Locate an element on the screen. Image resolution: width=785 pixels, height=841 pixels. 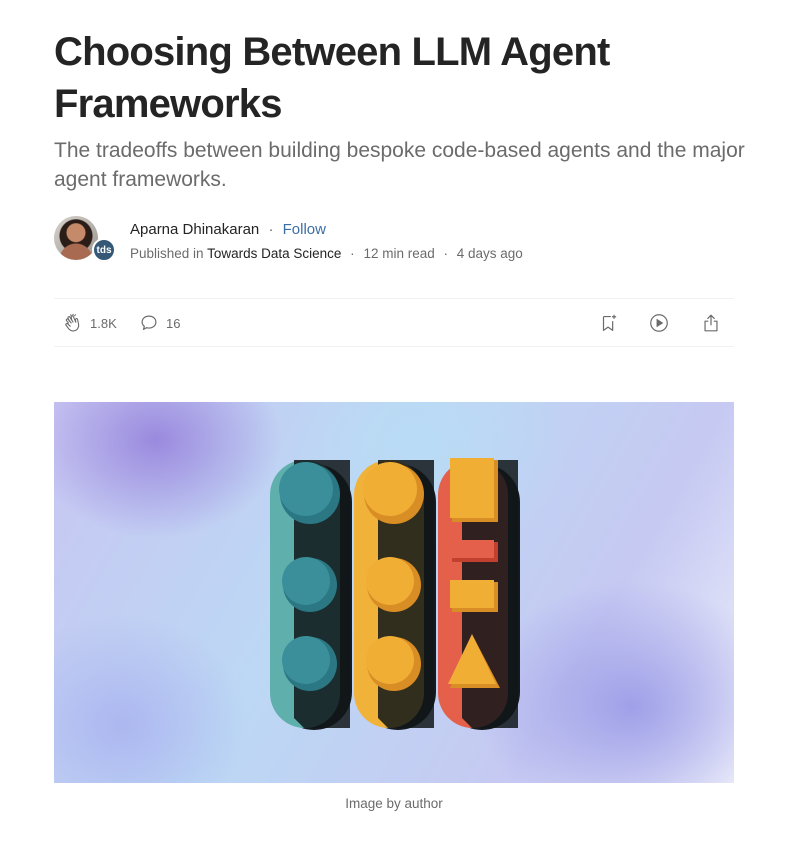
author-line: Aparna Dhinakaran · Follow is located at coordinates (228, 230).